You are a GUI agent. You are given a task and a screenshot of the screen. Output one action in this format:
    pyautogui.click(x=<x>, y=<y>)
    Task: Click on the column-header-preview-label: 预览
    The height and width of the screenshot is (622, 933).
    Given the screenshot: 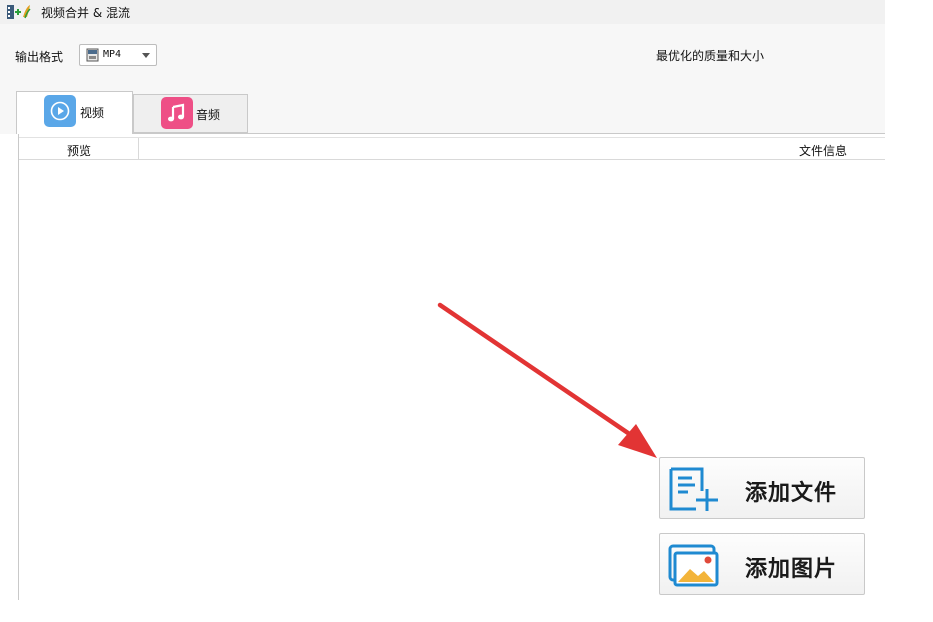 What is the action you would take?
    pyautogui.click(x=79, y=151)
    